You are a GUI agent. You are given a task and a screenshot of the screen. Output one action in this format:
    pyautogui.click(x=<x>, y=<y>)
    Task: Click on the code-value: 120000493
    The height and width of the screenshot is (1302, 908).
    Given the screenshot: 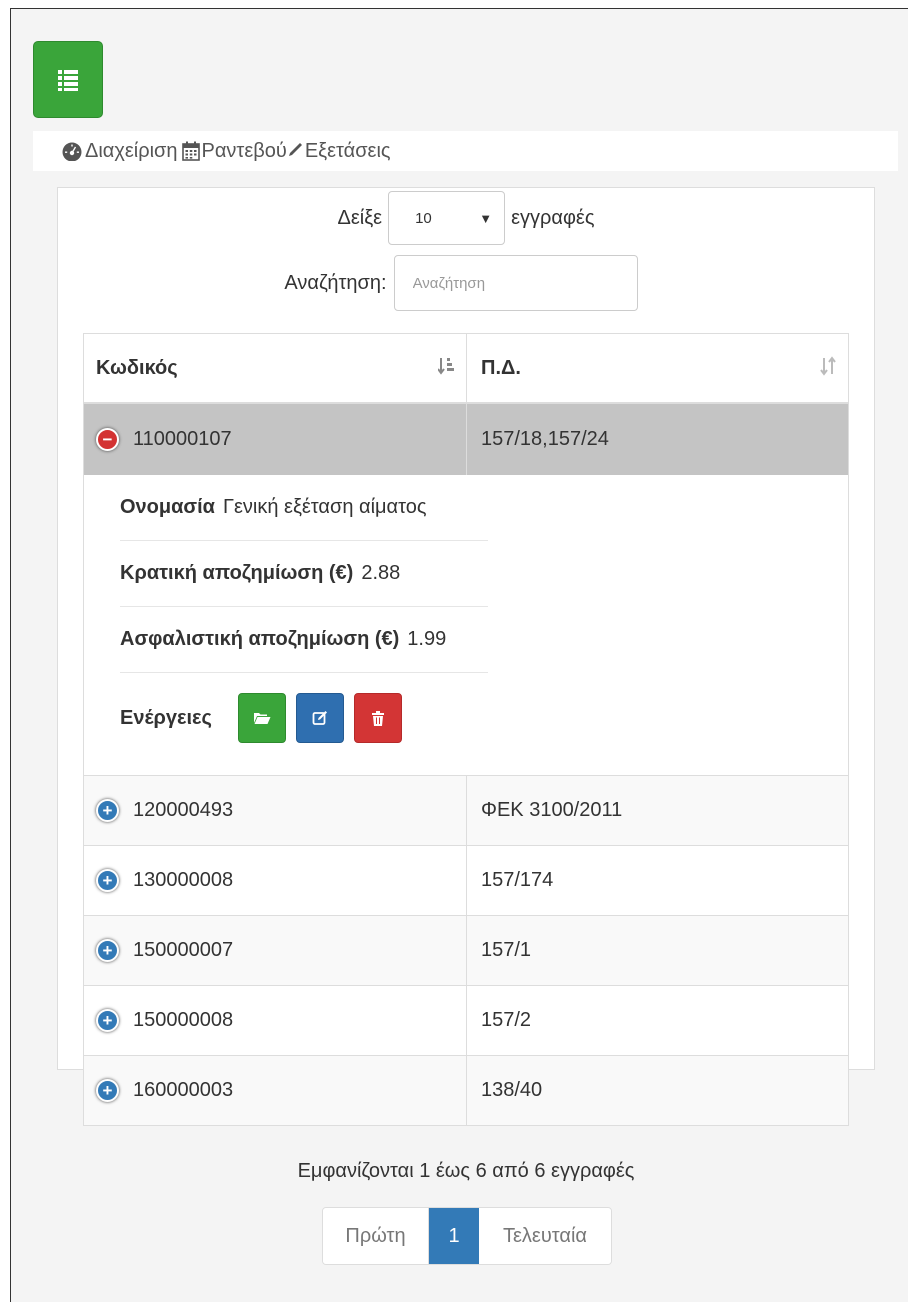 What is the action you would take?
    pyautogui.click(x=183, y=810)
    